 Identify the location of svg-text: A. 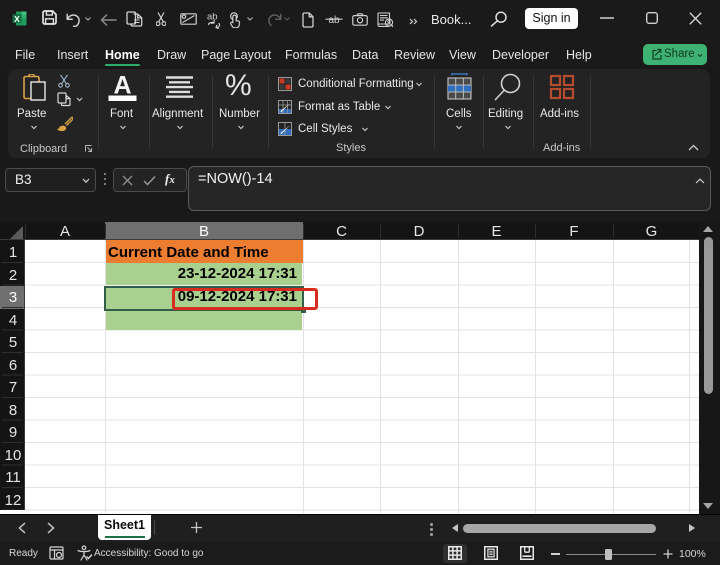
(122, 86).